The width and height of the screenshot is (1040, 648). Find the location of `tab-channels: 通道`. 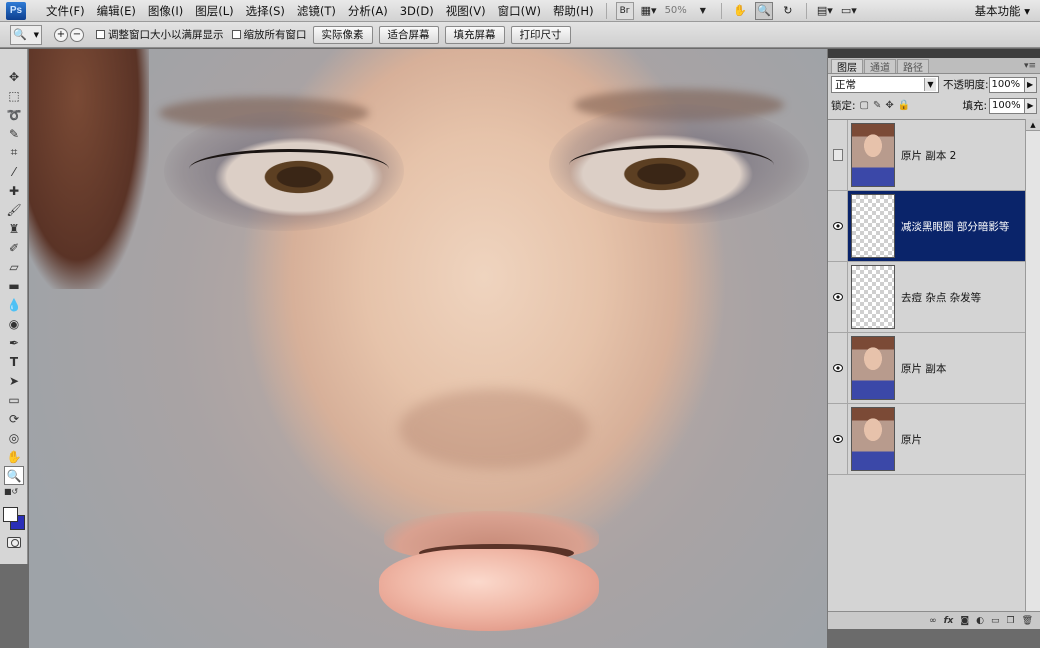

tab-channels: 通道 is located at coordinates (880, 66).